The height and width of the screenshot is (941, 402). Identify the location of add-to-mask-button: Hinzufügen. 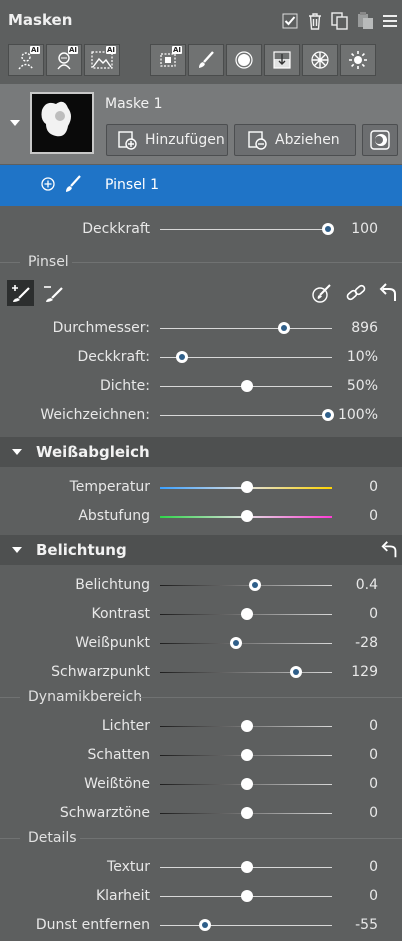
(167, 140).